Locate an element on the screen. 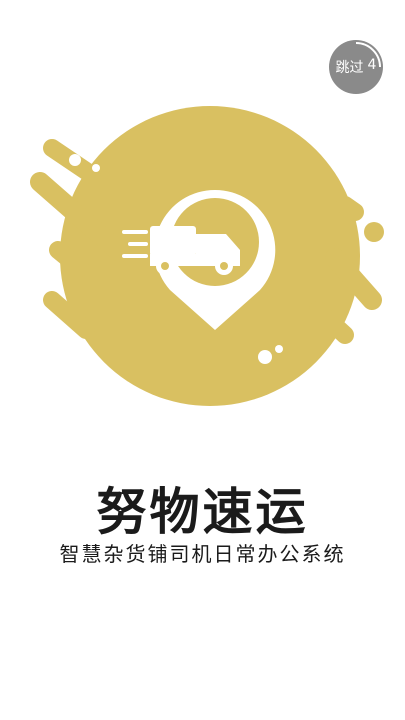 This screenshot has height=720, width=405. tagline: 智慧杂货铺司机日常办公系统 is located at coordinates (202, 554).